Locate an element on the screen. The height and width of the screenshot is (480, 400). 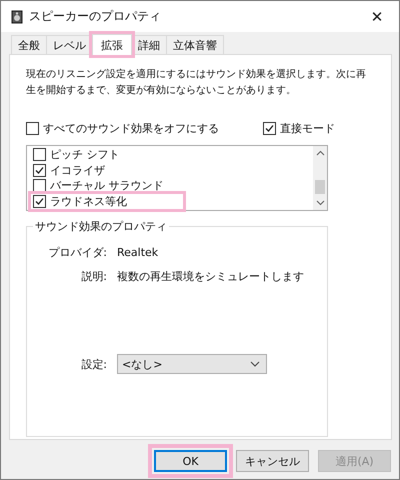
group-title: サウンド効果のプロパティ is located at coordinates (101, 226).